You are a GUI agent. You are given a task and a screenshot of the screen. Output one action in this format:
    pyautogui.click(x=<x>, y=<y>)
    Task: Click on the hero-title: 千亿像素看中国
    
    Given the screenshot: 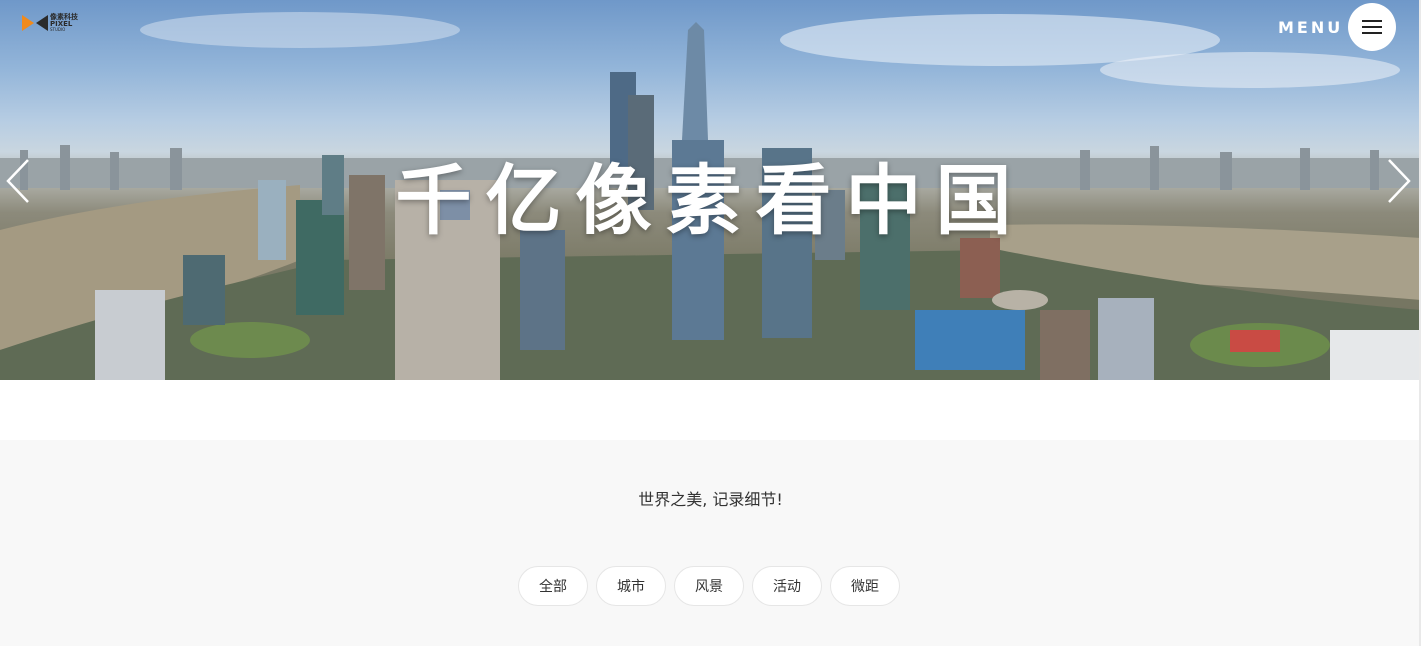 What is the action you would take?
    pyautogui.click(x=710, y=200)
    